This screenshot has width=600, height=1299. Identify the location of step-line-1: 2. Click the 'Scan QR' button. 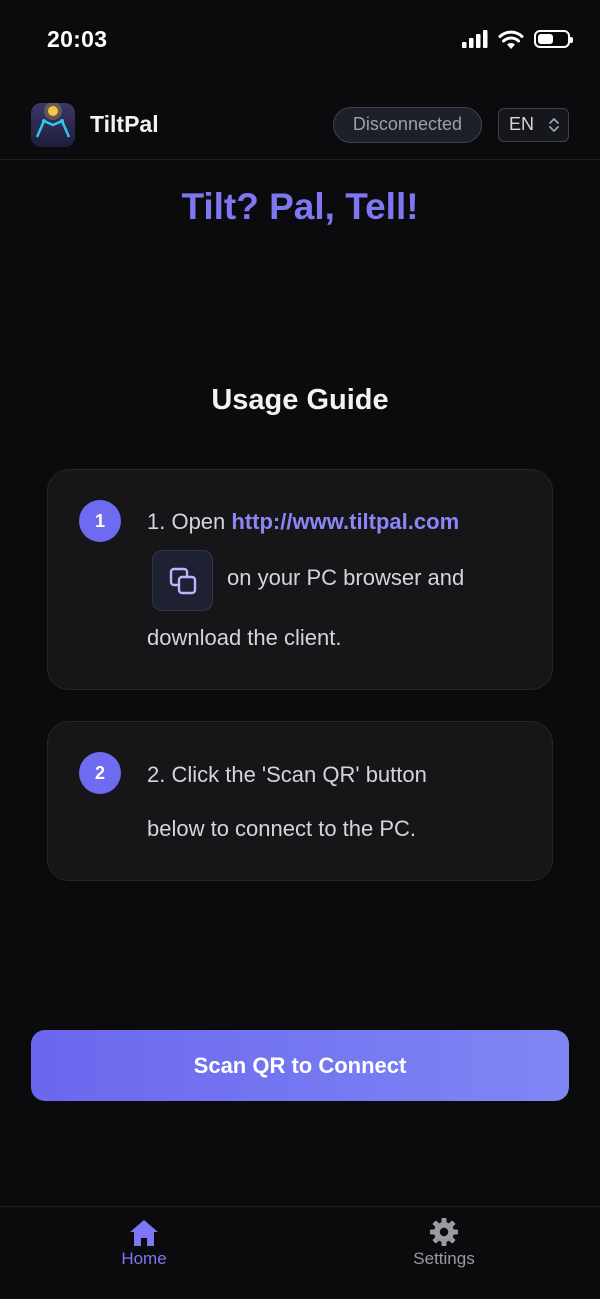
(287, 774).